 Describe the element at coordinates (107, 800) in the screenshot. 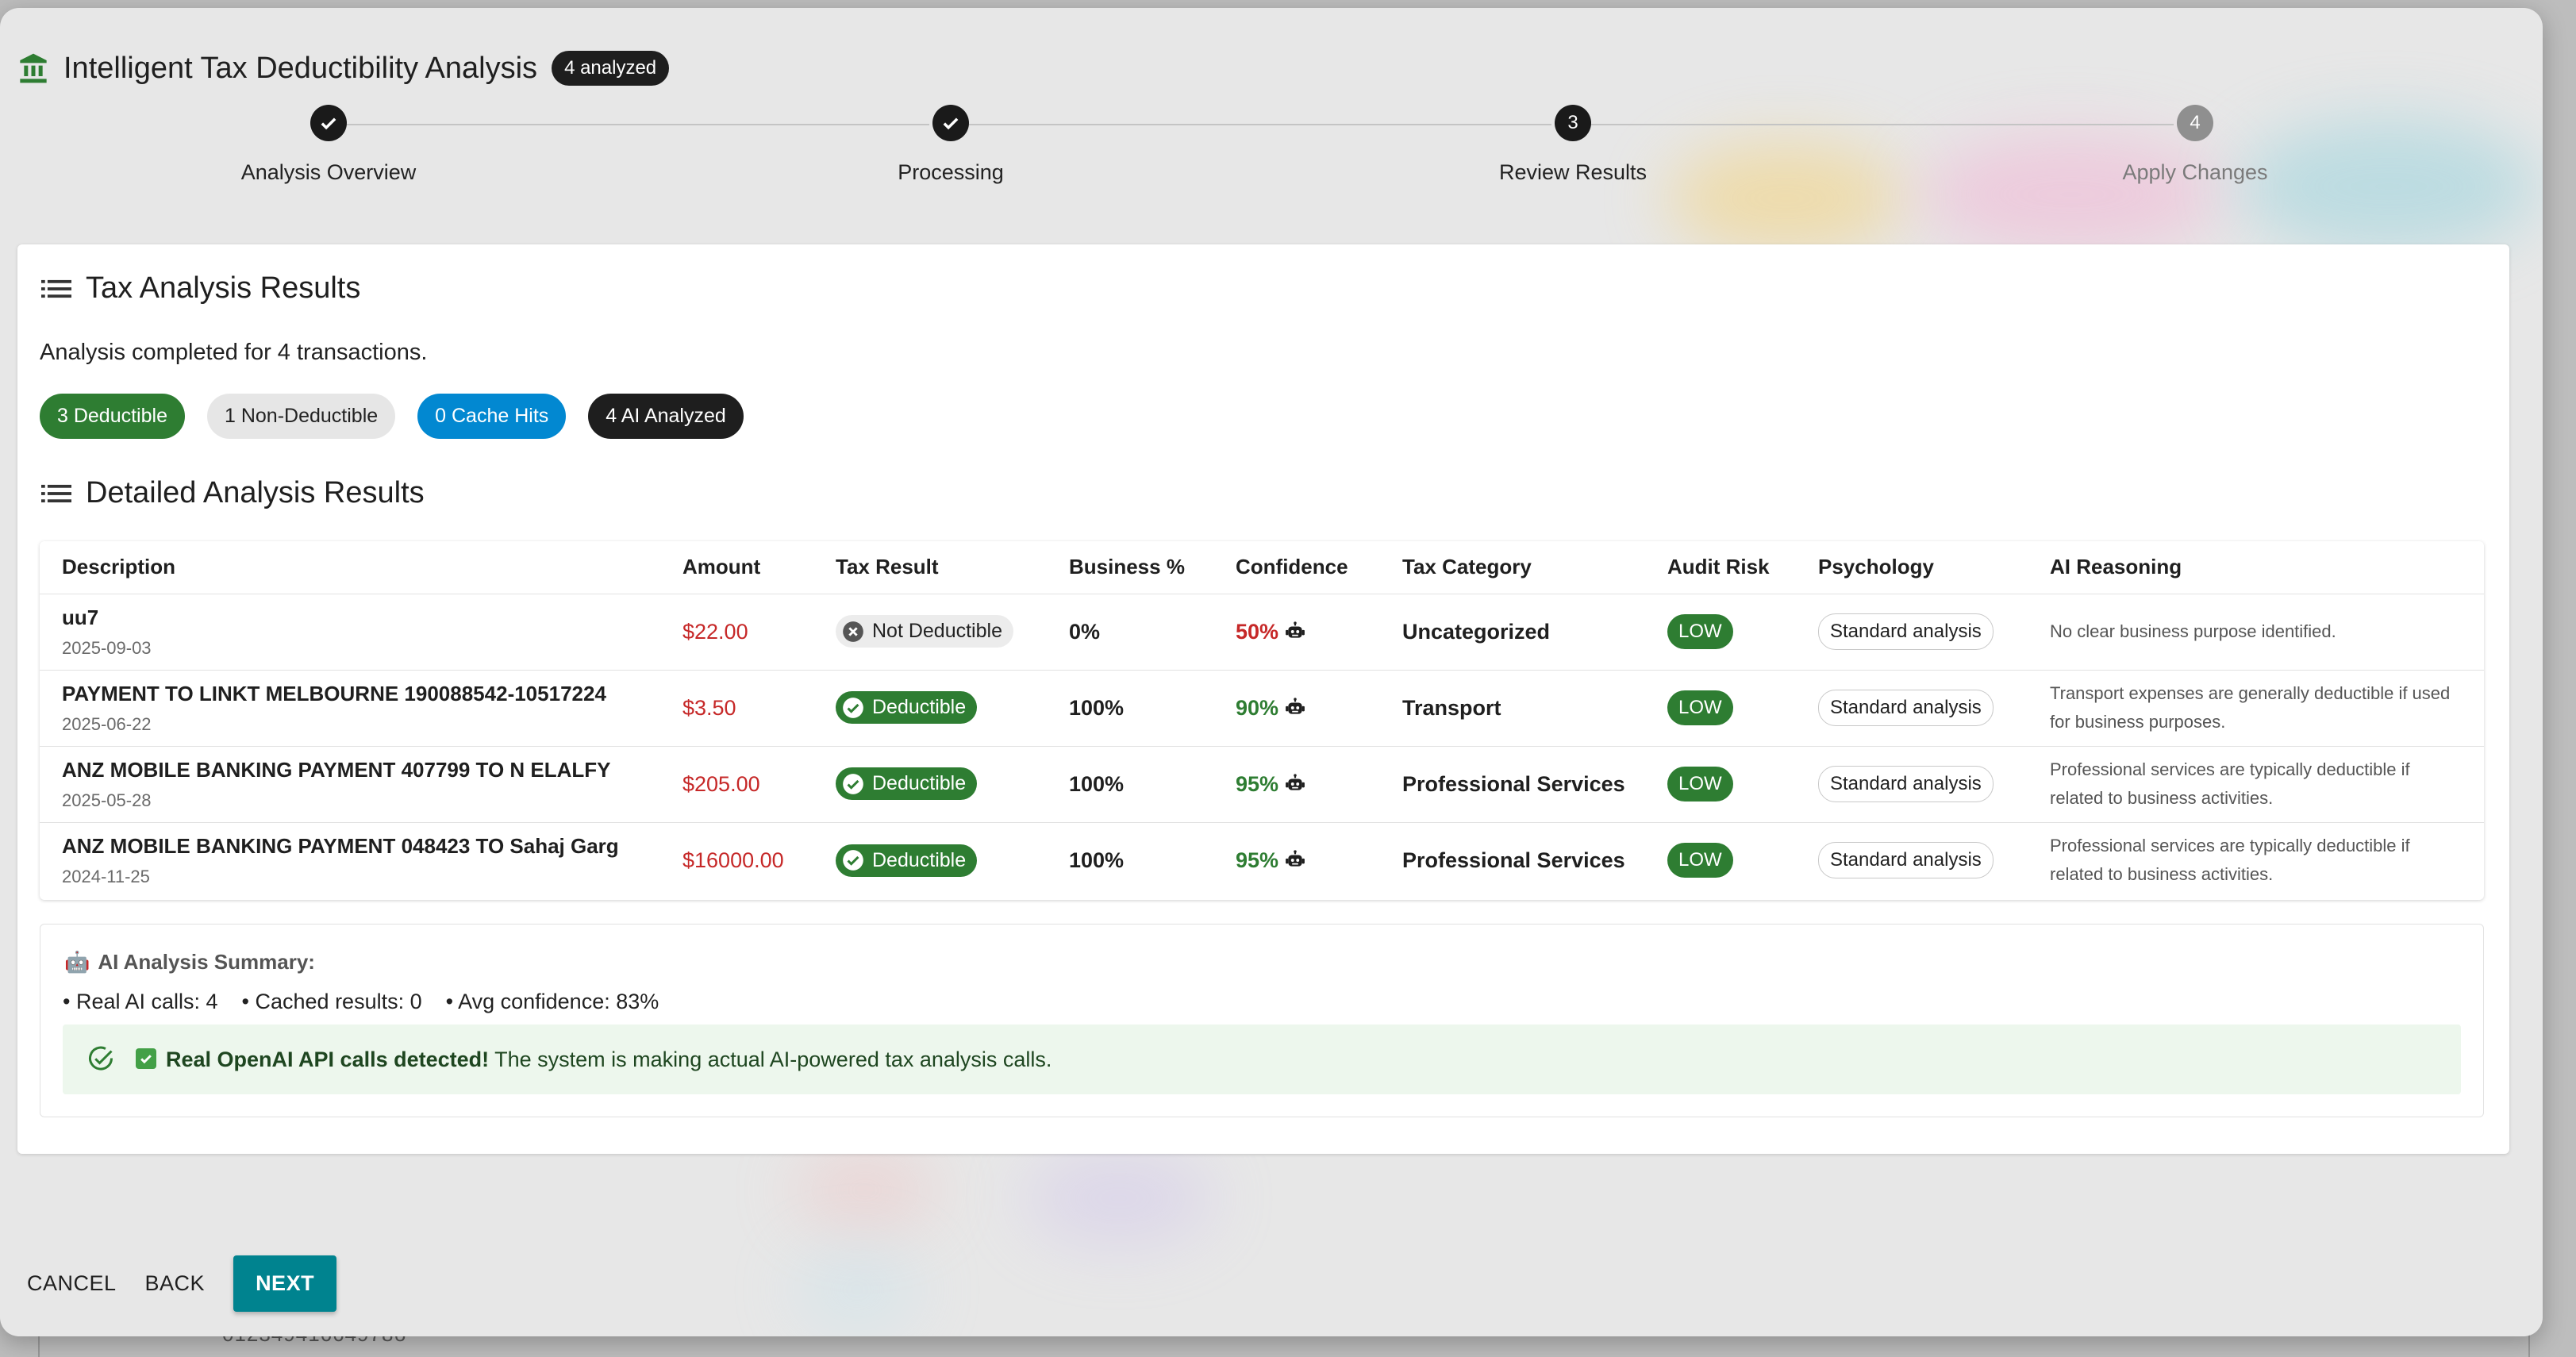

I see `transaction-date: 2025-05-28` at that location.